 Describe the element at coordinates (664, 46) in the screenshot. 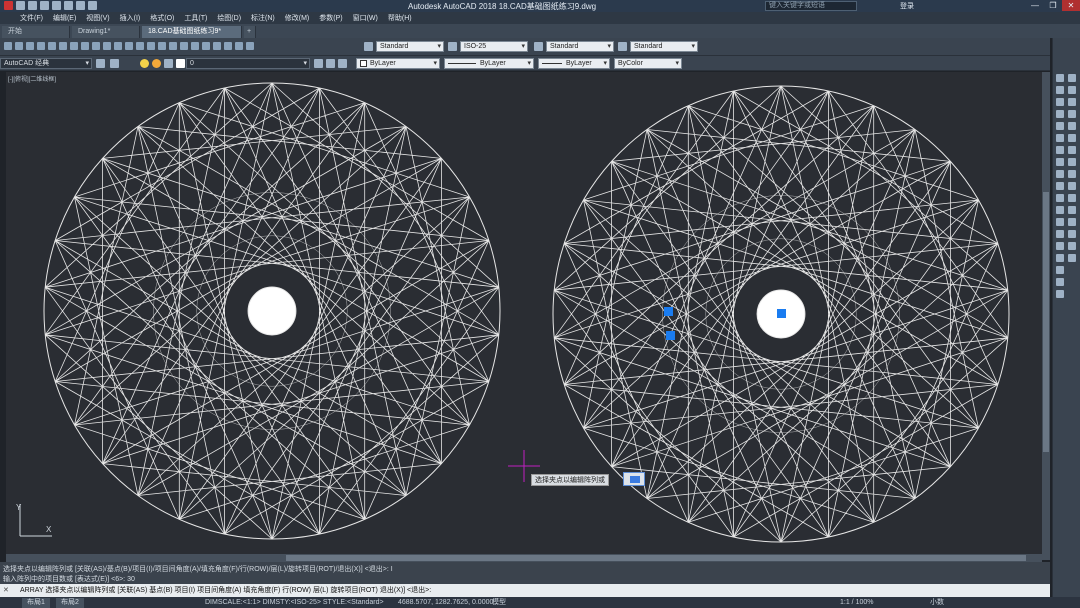

I see `multileader-style-select: Standard` at that location.